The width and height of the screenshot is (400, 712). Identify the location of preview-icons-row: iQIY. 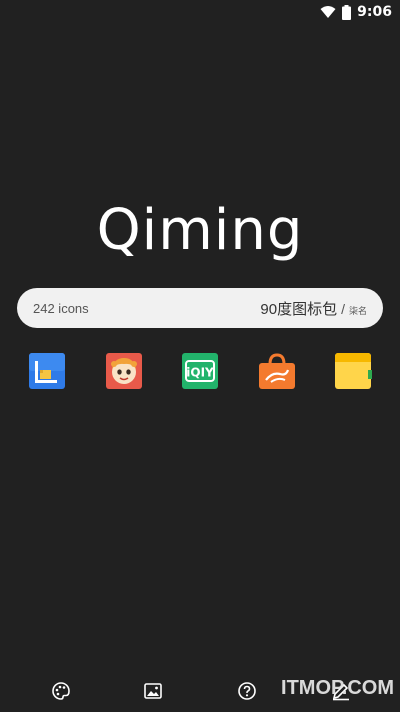
(200, 372).